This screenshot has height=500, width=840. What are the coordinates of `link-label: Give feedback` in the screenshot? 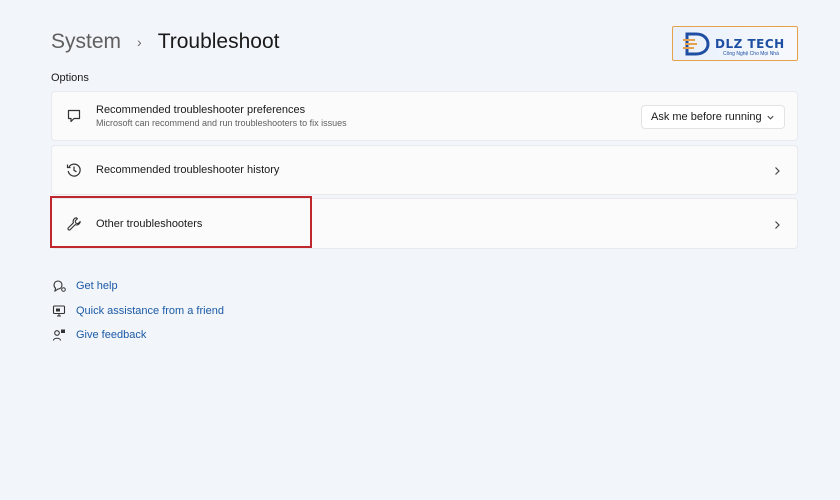 It's located at (111, 335).